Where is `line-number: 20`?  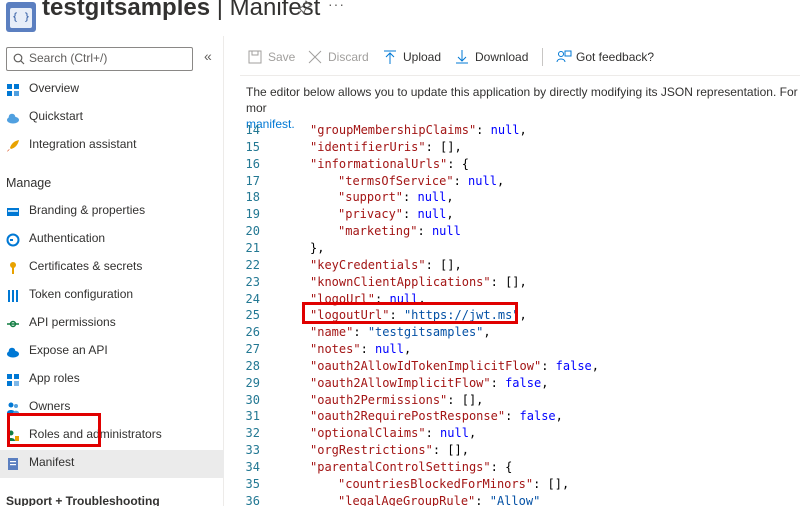 line-number: 20 is located at coordinates (252, 231).